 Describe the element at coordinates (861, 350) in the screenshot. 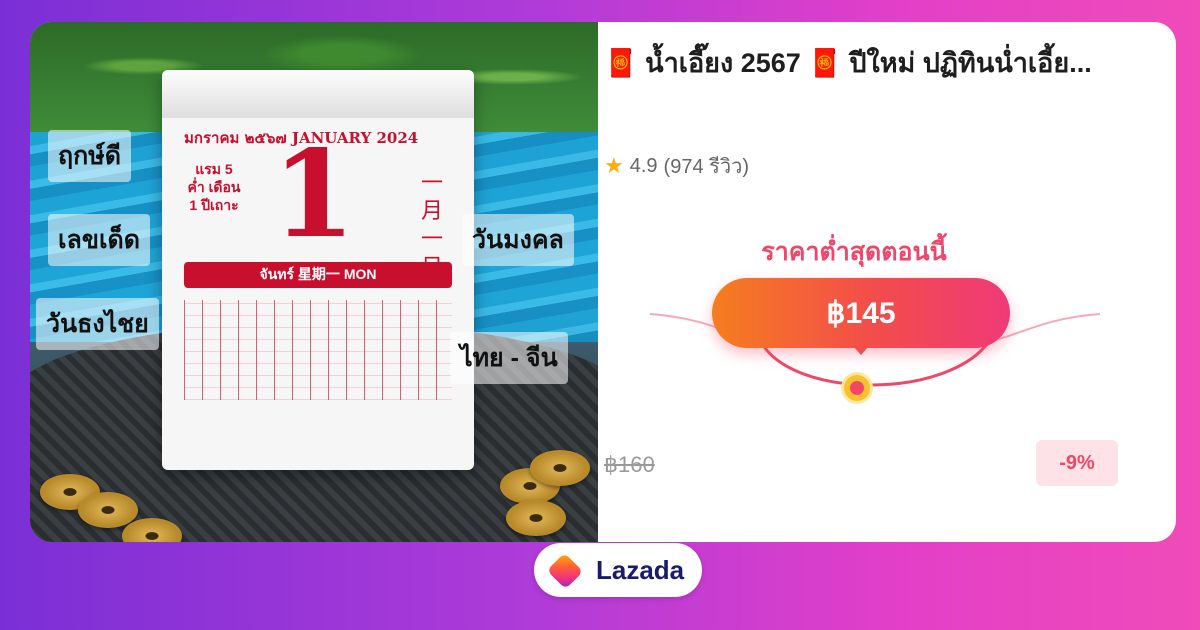

I see `price-pointer` at that location.